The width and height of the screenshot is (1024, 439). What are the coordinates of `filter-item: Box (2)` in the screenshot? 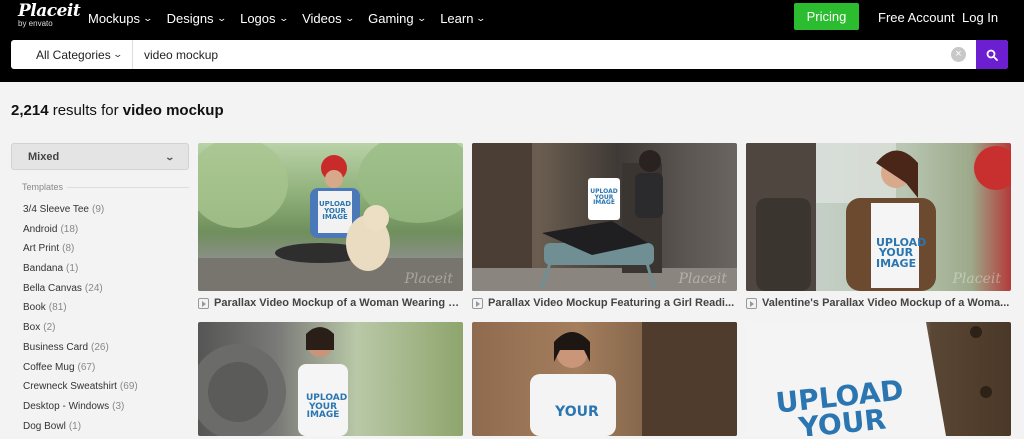 It's located at (80, 331).